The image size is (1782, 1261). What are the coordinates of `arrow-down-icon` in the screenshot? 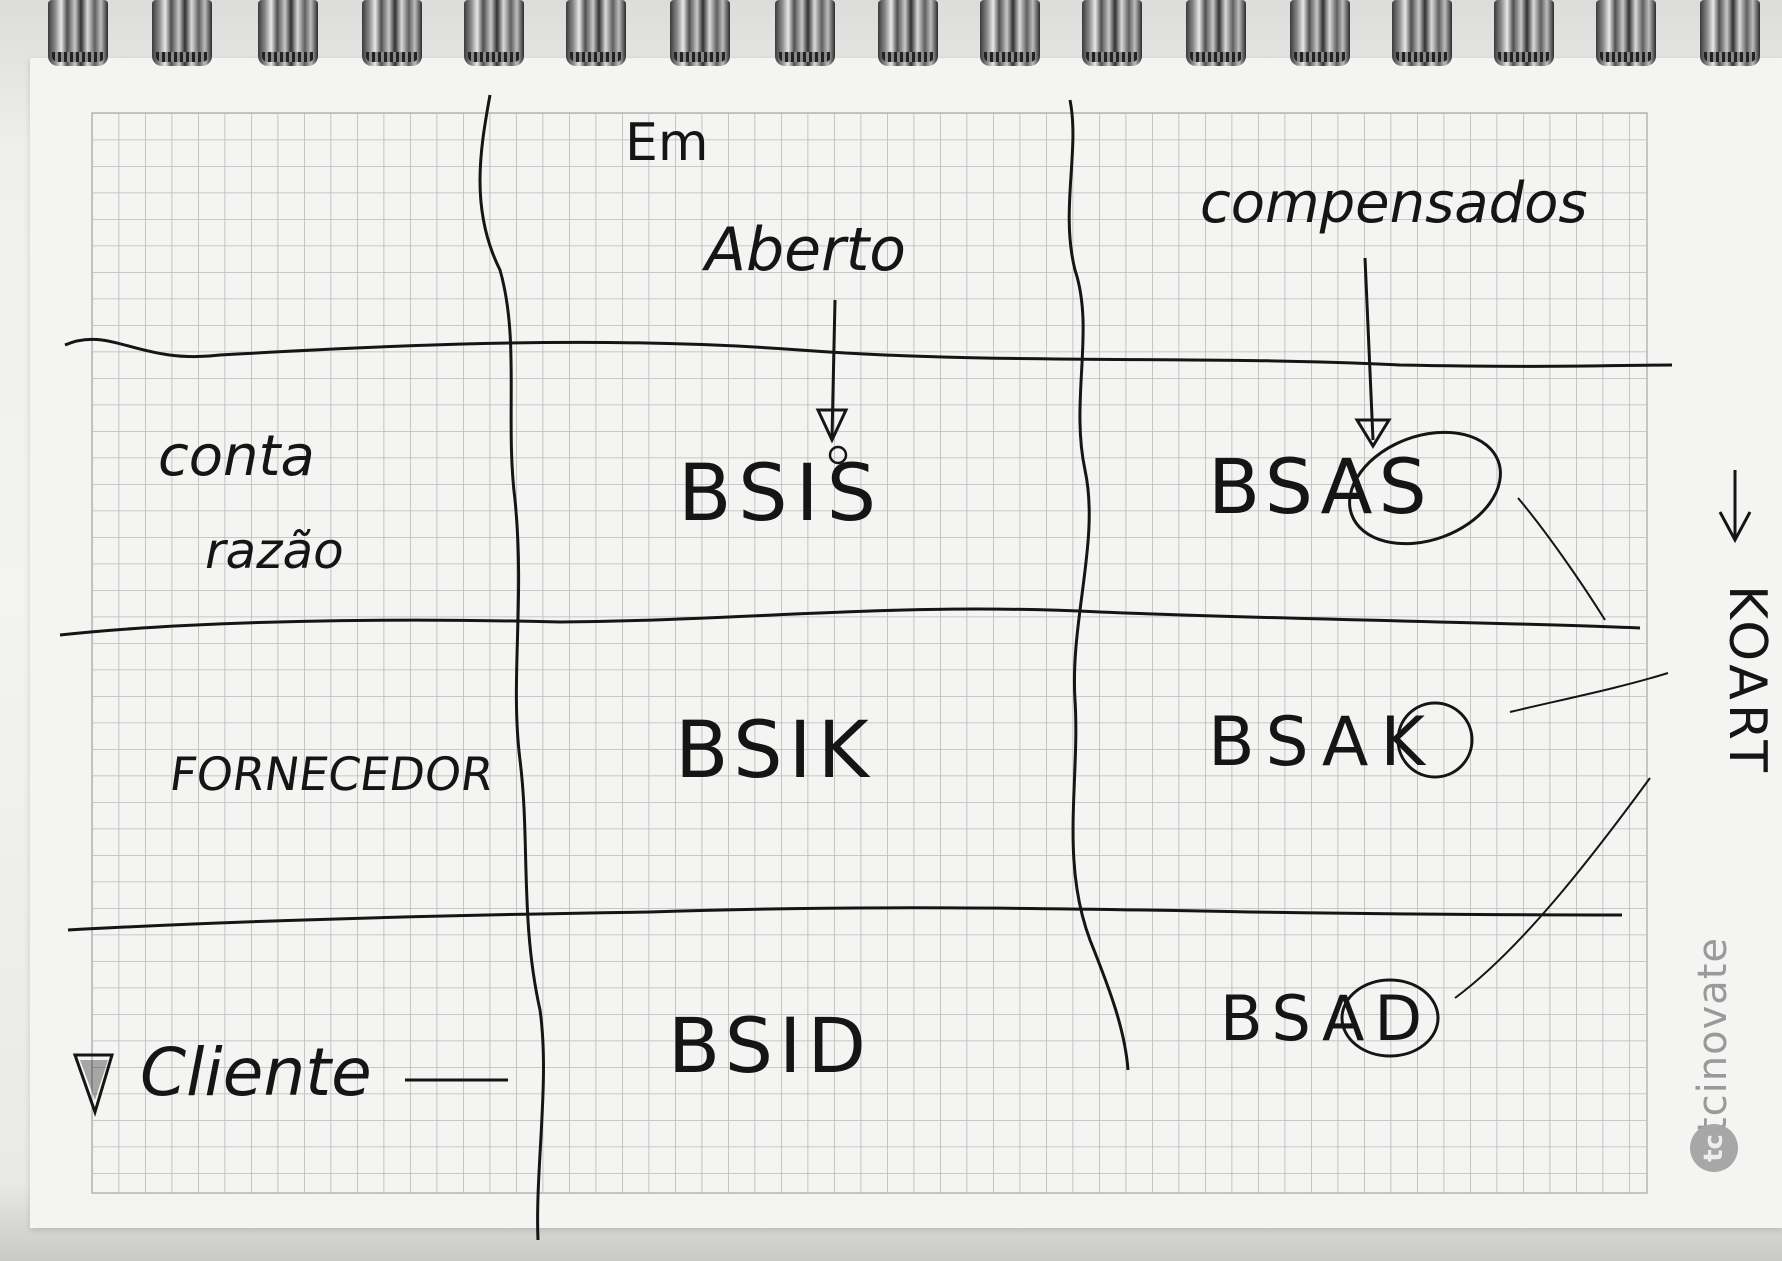 It's located at (1735, 507).